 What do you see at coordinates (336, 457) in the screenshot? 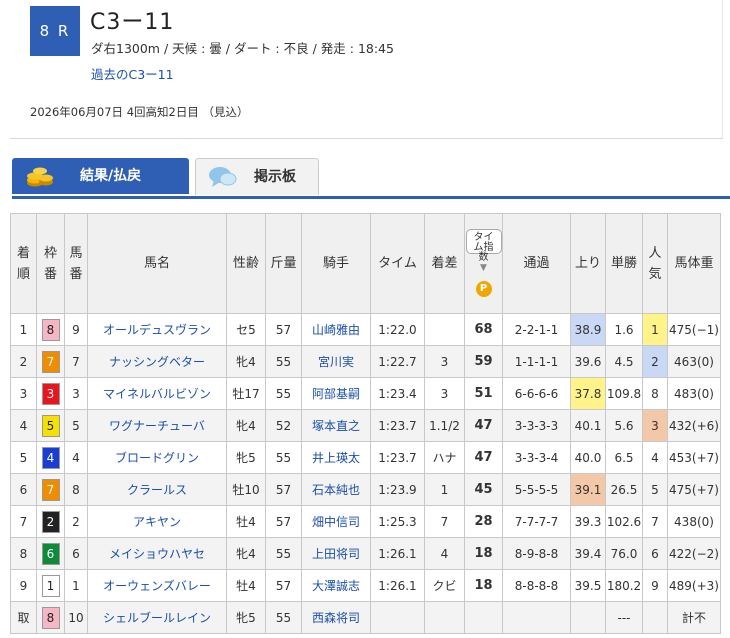
I see `jockey-link: 井上瑛太` at bounding box center [336, 457].